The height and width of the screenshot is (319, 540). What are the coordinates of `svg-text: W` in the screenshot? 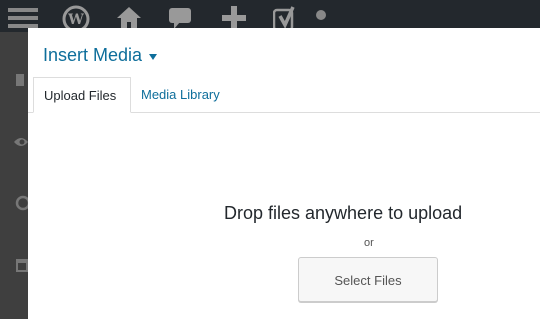 It's located at (75, 20).